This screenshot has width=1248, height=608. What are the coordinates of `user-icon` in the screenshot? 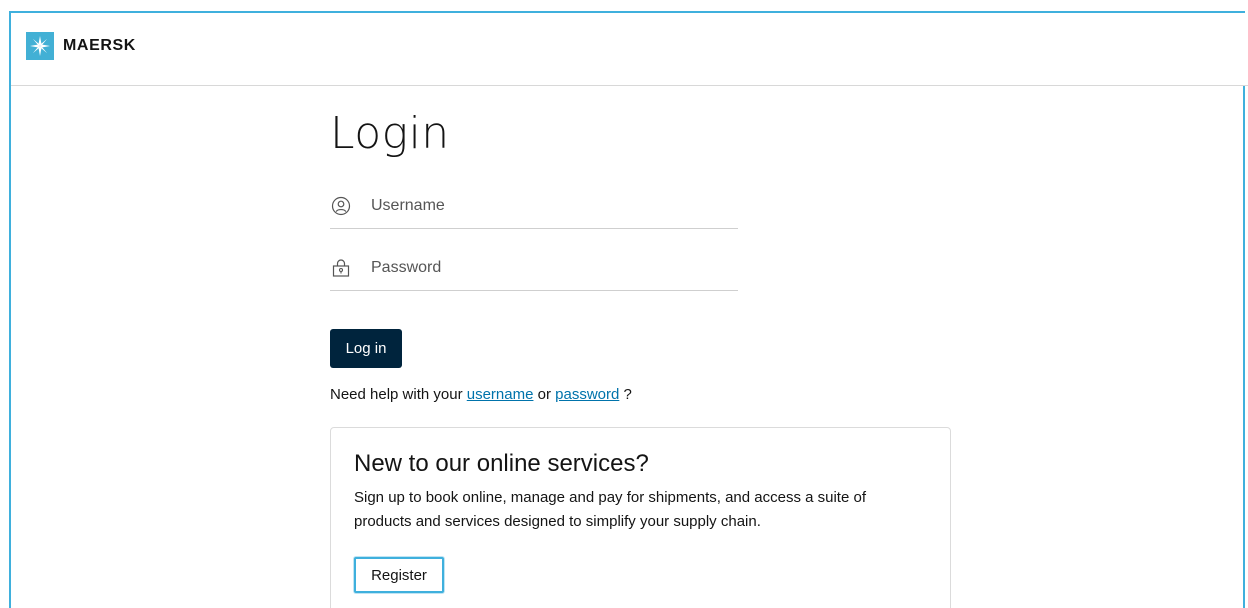 It's located at (341, 206).